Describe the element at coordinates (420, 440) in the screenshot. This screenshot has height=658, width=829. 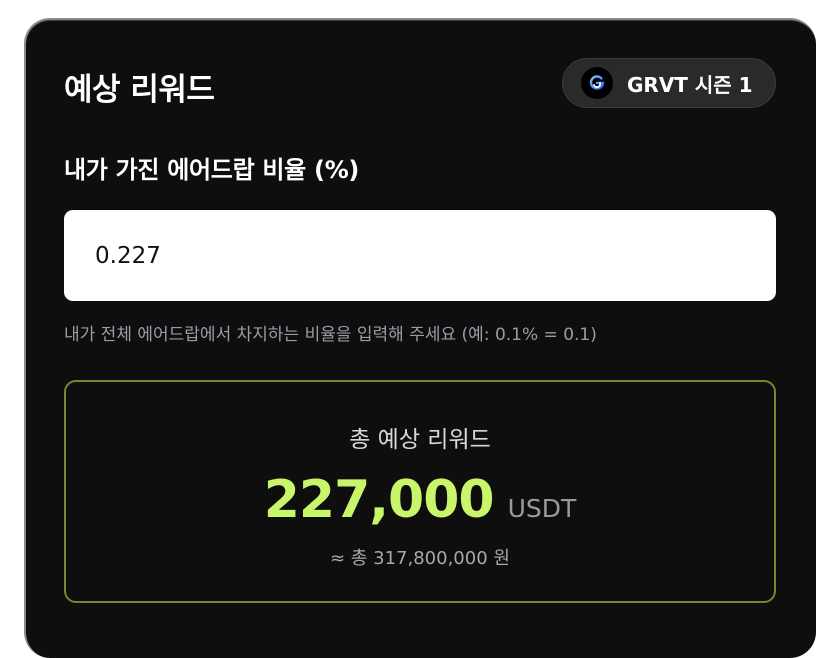
I see `total-reward-title: 총 예상 리워드` at that location.